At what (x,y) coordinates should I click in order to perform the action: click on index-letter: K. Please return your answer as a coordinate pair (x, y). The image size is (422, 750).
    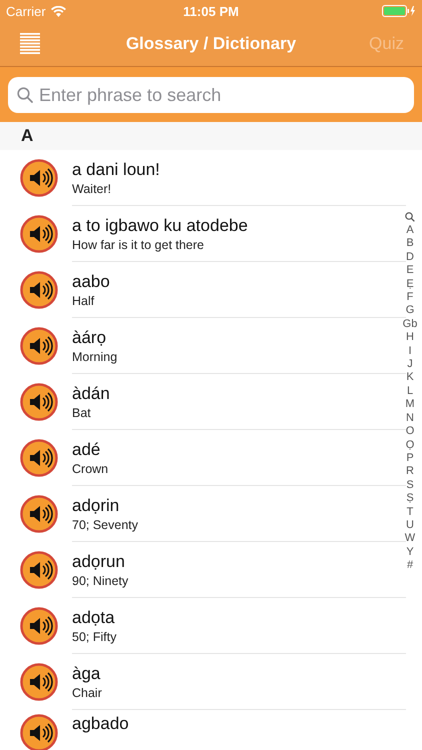
    Looking at the image, I should click on (410, 378).